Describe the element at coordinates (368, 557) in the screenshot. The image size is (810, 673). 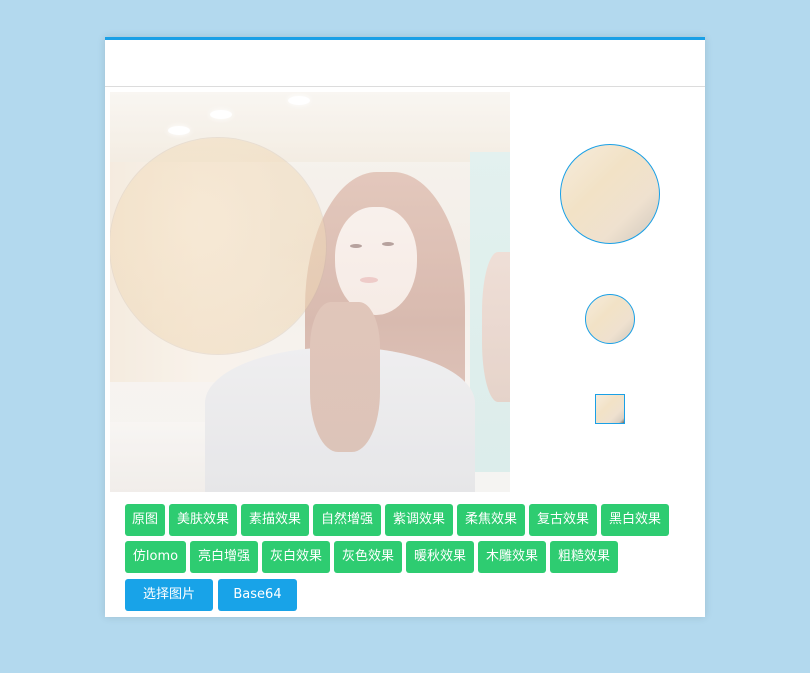
I see `filter-grey-button: 灰色效果` at that location.